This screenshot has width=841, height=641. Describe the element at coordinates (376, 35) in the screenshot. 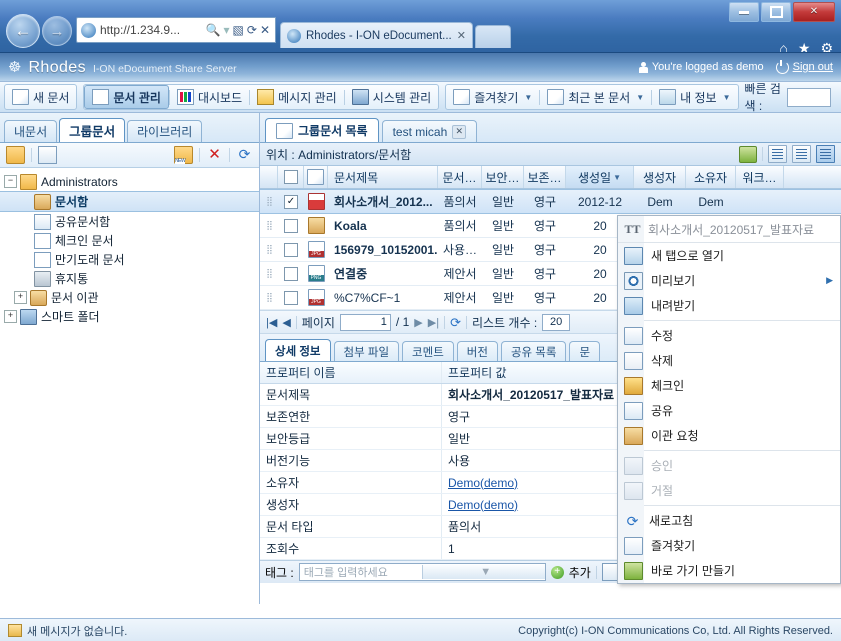

I see `browser-tab: Rhodes - I-ON eDocument... ✕` at that location.